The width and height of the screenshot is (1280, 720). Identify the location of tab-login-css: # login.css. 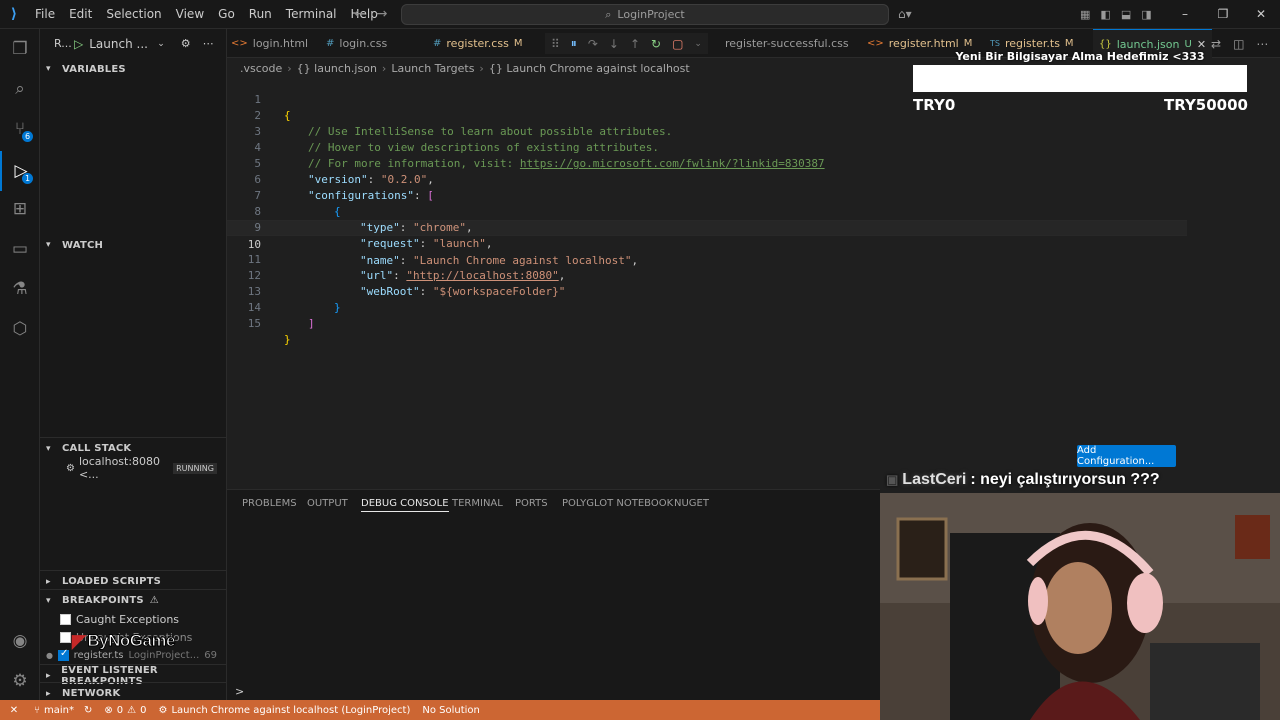
(356, 43).